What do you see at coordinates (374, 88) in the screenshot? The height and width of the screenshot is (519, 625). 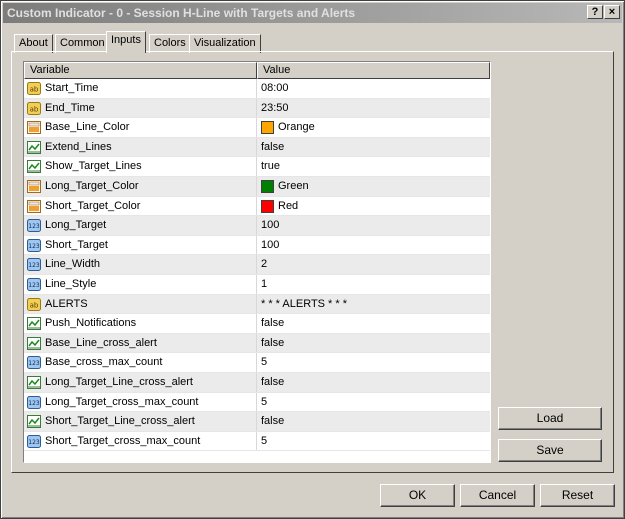 I see `value-cell: 08:00` at bounding box center [374, 88].